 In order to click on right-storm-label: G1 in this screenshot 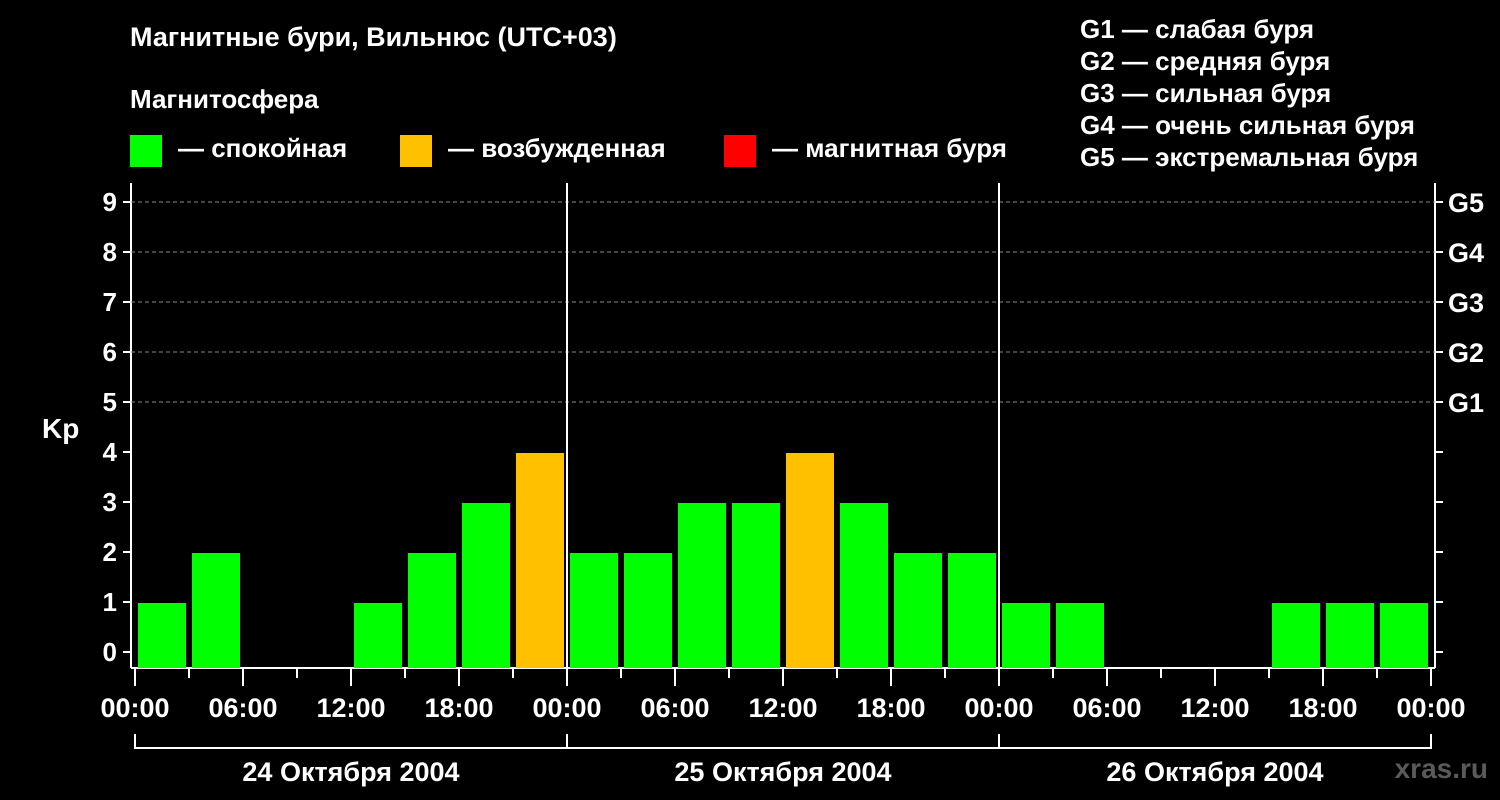, I will do `click(1466, 403)`.